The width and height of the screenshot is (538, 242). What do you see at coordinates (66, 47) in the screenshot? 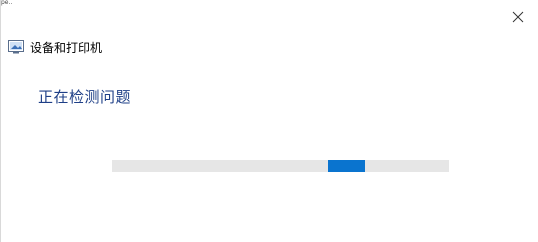
I see `app-title: 设备和打印机` at bounding box center [66, 47].